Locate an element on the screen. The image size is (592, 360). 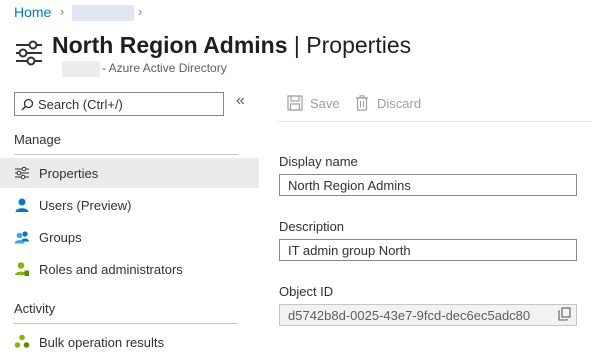
sliders-icon is located at coordinates (22, 173).